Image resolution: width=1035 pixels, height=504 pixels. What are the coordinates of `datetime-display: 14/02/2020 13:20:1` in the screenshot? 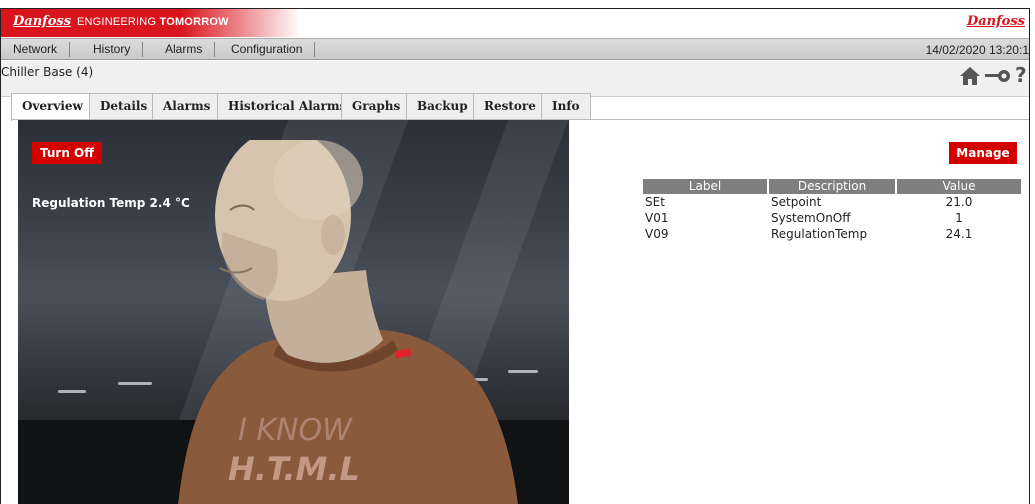 It's located at (977, 50).